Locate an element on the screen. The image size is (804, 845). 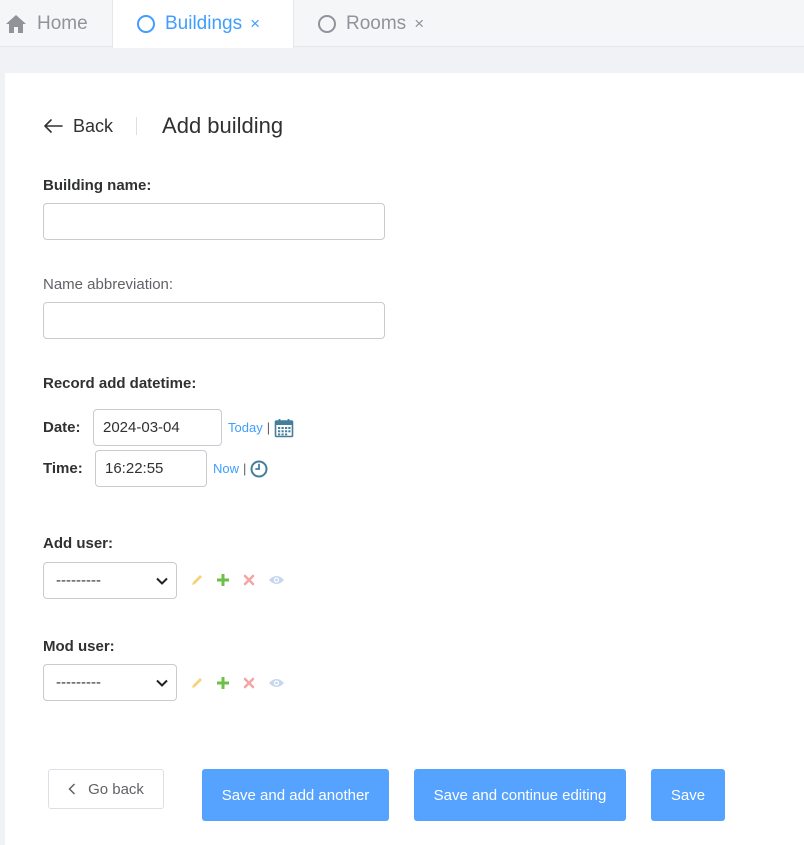
mod-user-select: --------- is located at coordinates (110, 682).